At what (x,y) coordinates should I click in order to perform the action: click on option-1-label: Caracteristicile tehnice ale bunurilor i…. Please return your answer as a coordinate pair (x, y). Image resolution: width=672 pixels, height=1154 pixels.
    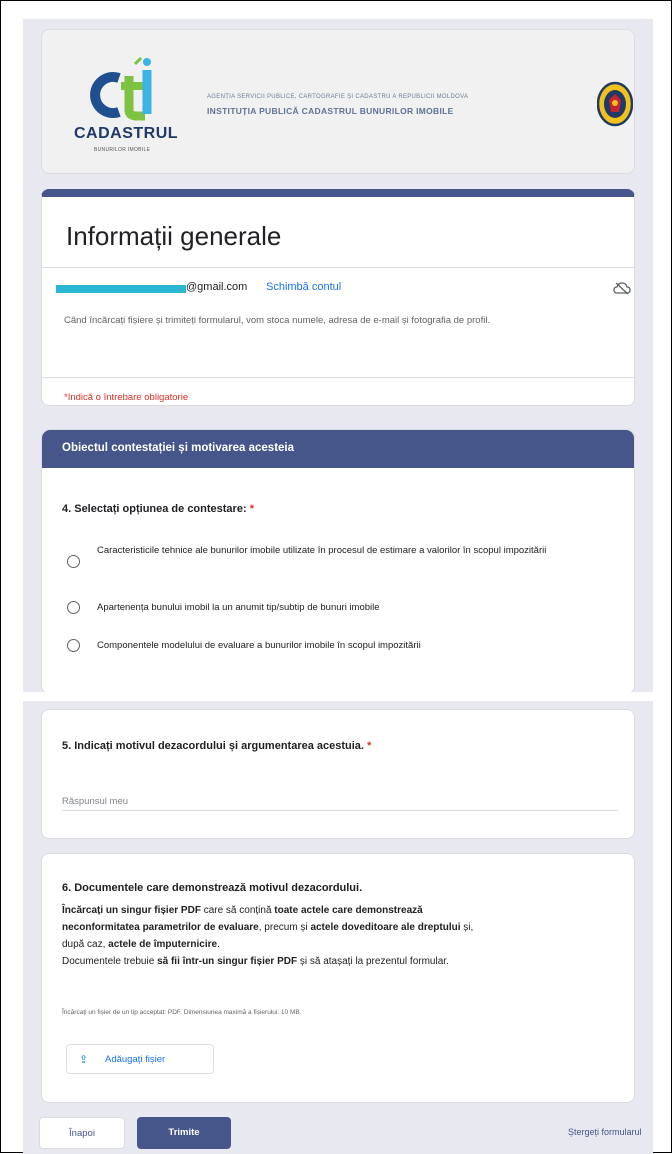
    Looking at the image, I should click on (352, 551).